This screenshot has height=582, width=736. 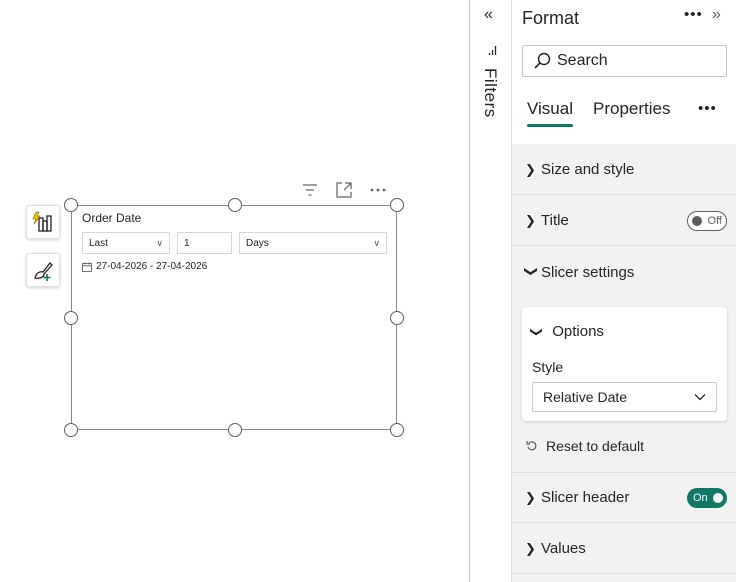 I want to click on date-range: 27-04-2026 - 27-04-2026, so click(x=144, y=266).